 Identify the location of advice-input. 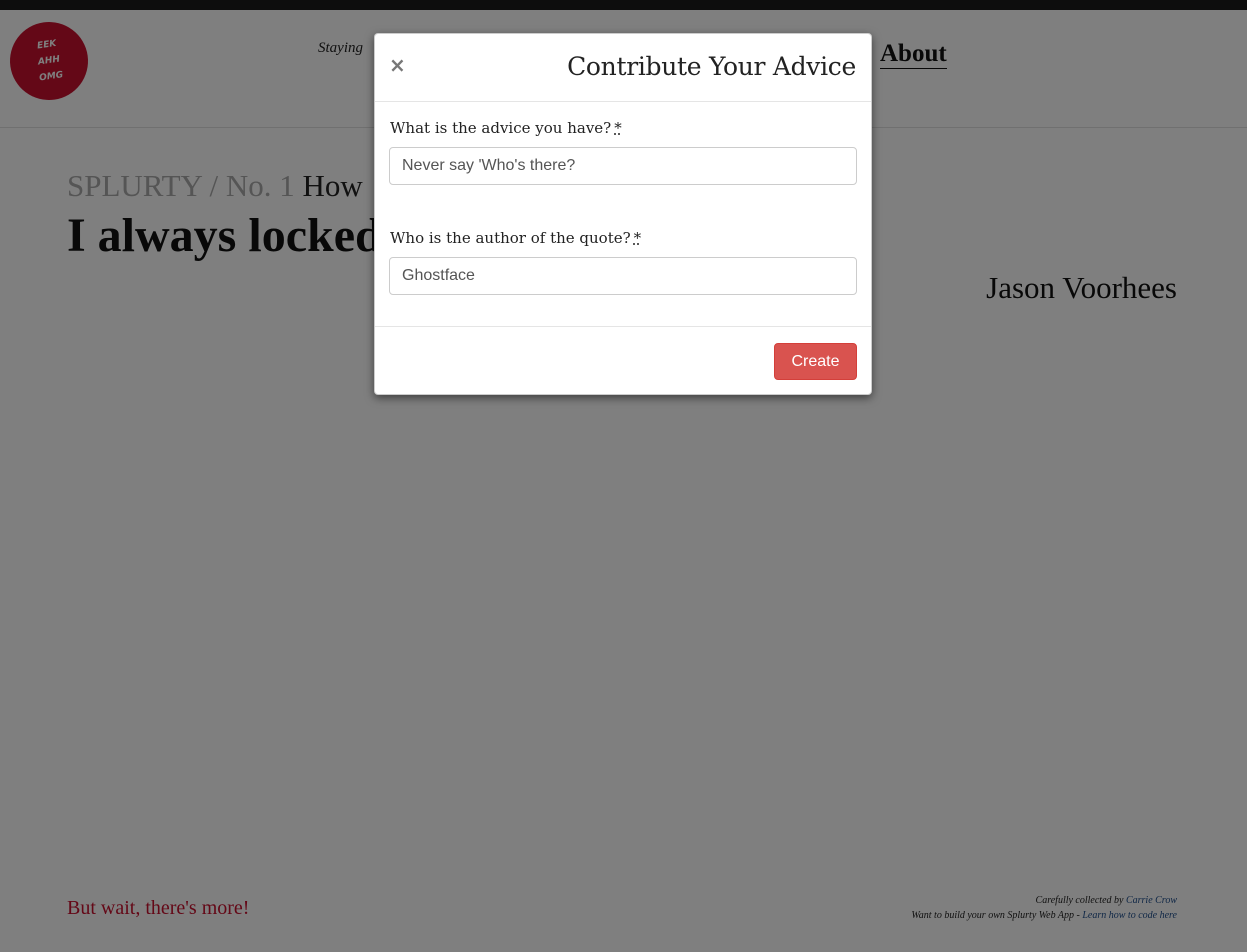
(623, 166).